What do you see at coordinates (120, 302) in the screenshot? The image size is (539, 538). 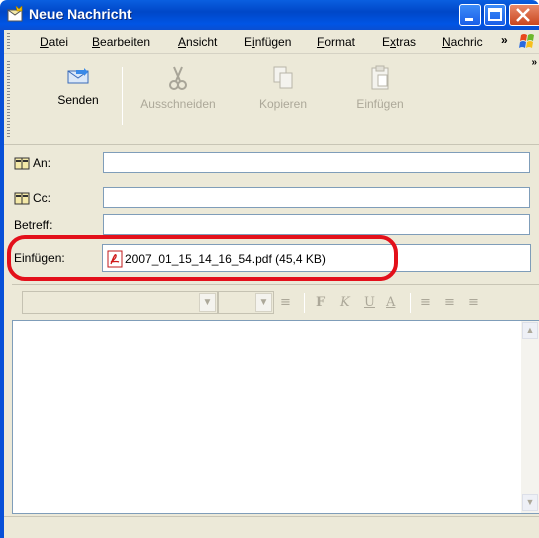 I see `font-name-select: ▼` at bounding box center [120, 302].